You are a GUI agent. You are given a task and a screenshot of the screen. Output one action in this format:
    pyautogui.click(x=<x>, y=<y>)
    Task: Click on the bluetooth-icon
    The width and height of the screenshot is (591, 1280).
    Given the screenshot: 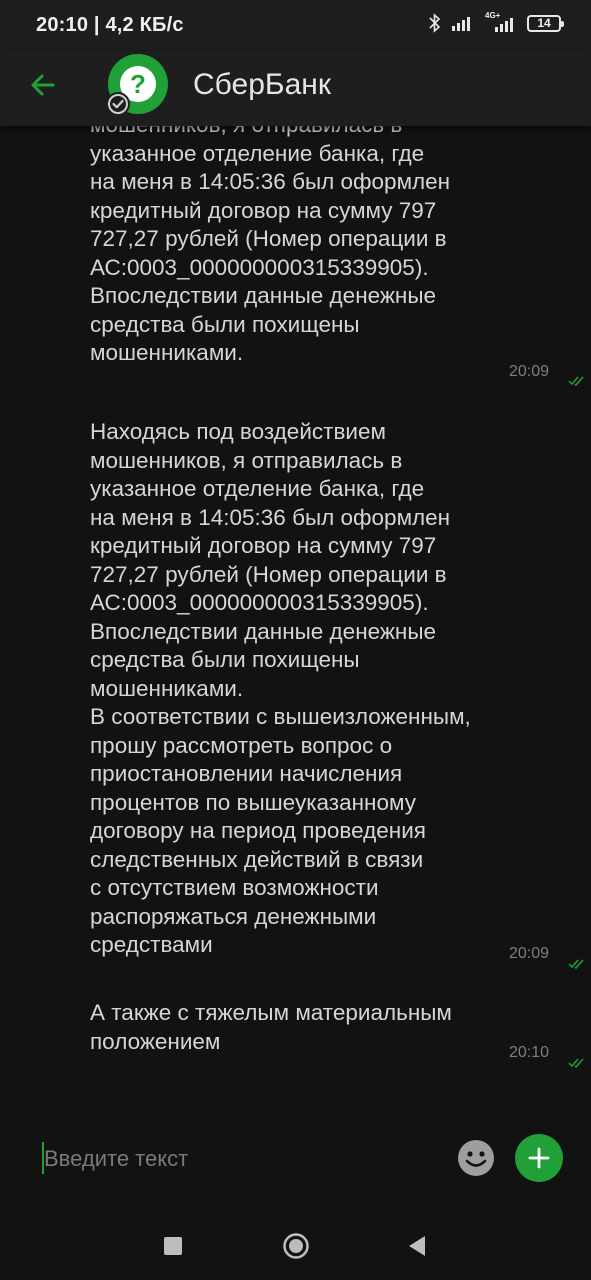 What is the action you would take?
    pyautogui.click(x=435, y=23)
    